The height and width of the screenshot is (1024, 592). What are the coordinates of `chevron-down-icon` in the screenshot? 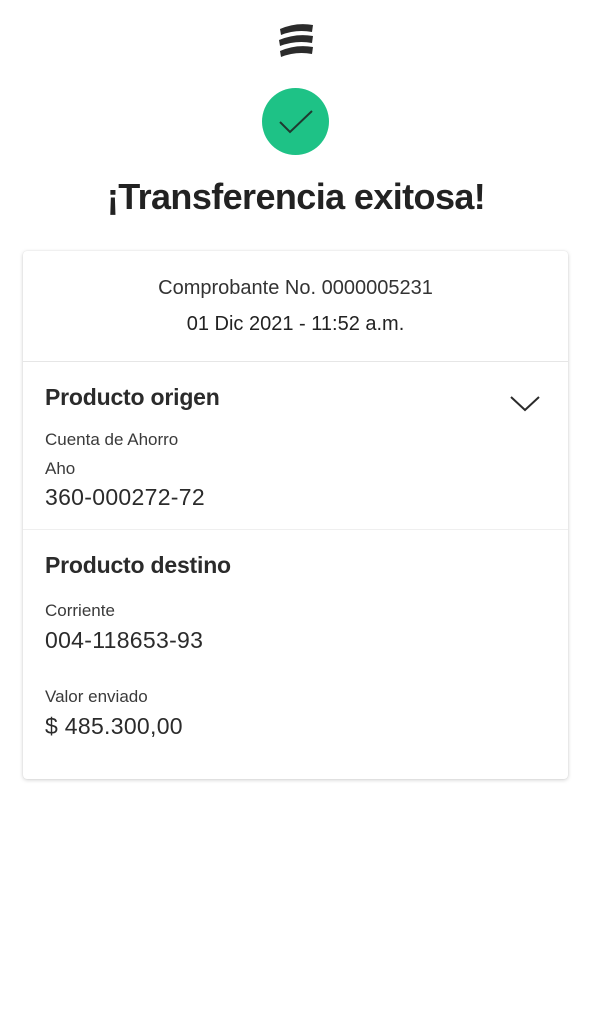 It's located at (525, 404).